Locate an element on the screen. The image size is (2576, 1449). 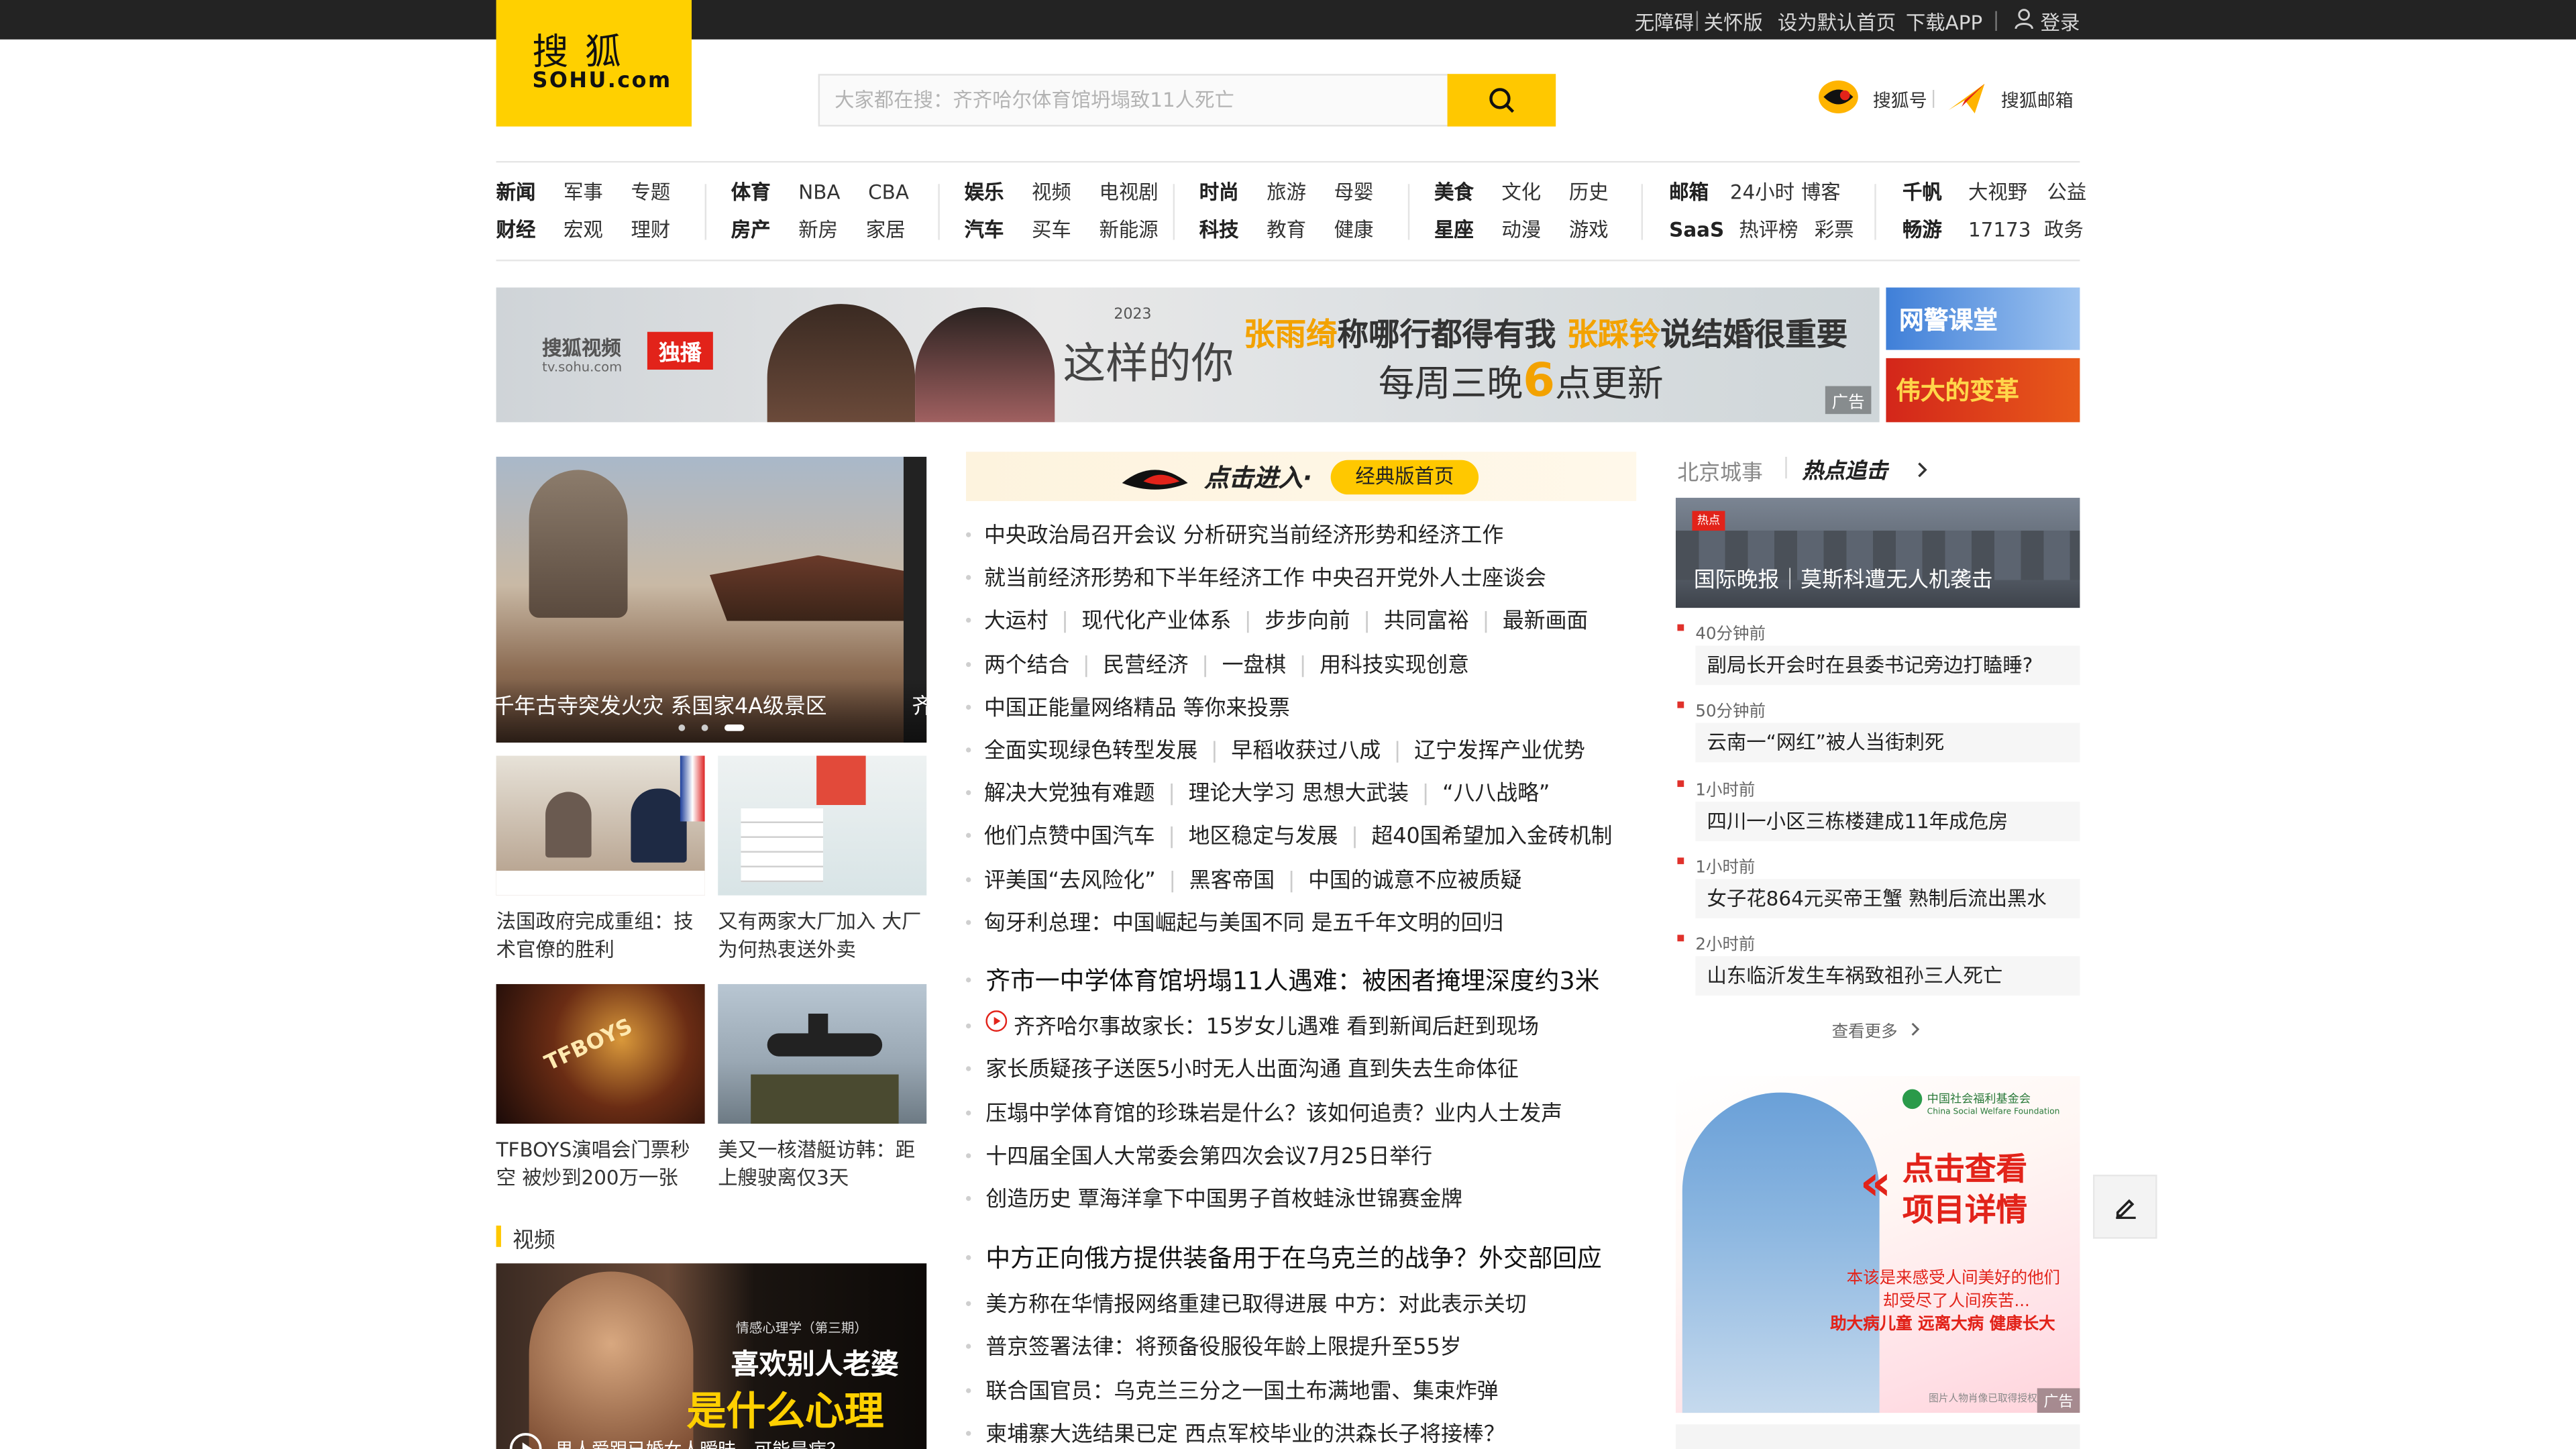
news-link: 家长质疑孩子送医5小时无人出面沟通 直到失去生命体征 is located at coordinates (1251, 1067).